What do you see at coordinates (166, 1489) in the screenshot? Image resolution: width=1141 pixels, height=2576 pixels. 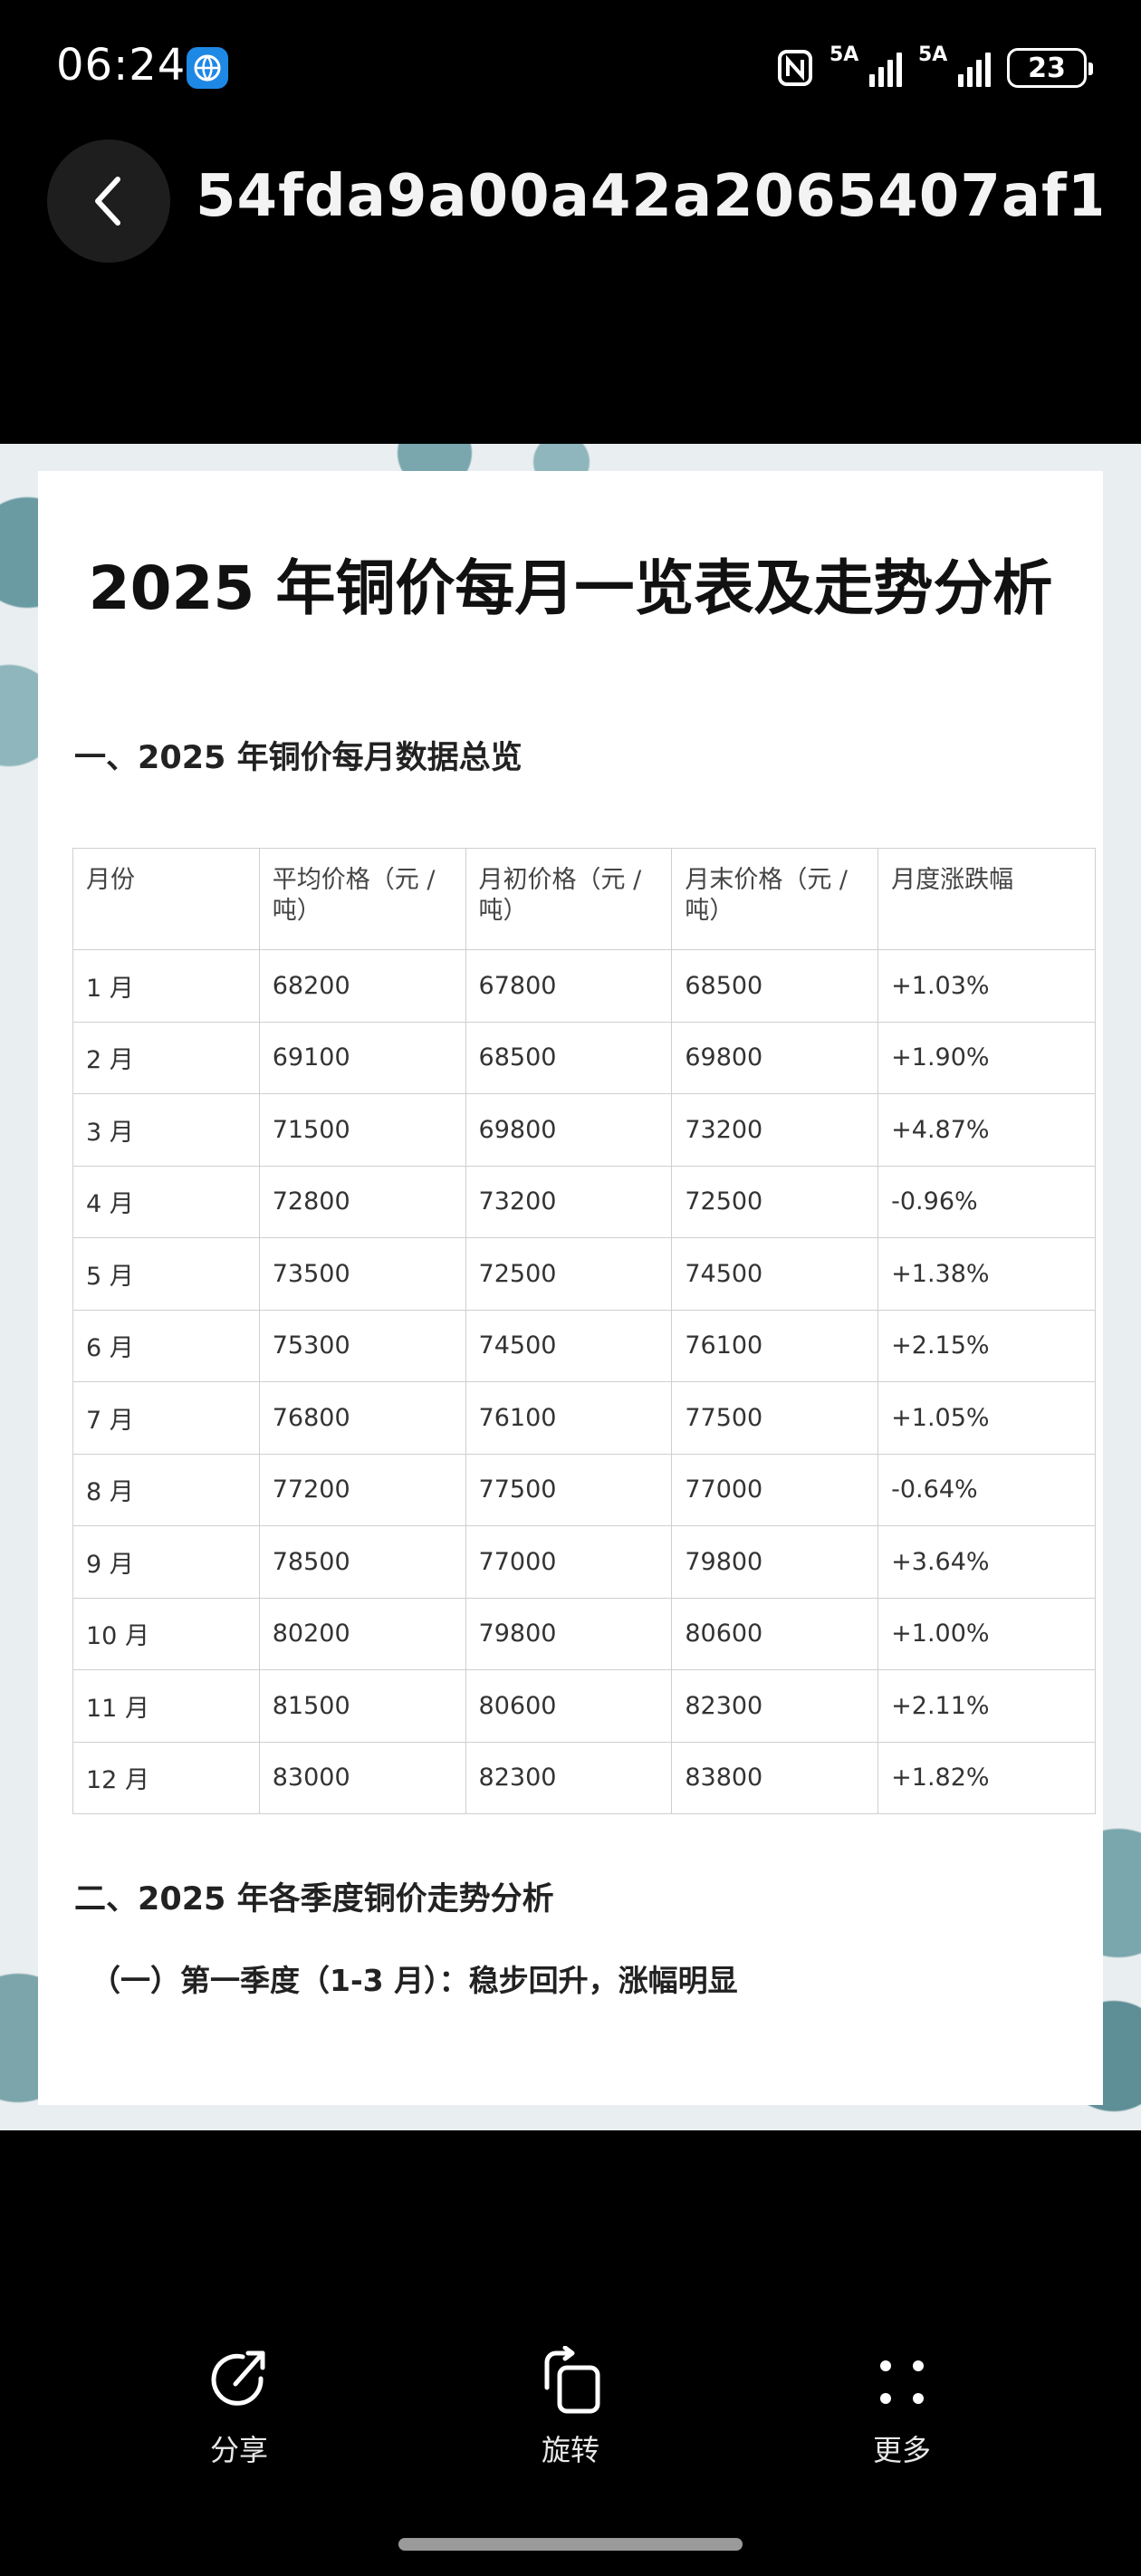 I see `cell-month: 8 月` at bounding box center [166, 1489].